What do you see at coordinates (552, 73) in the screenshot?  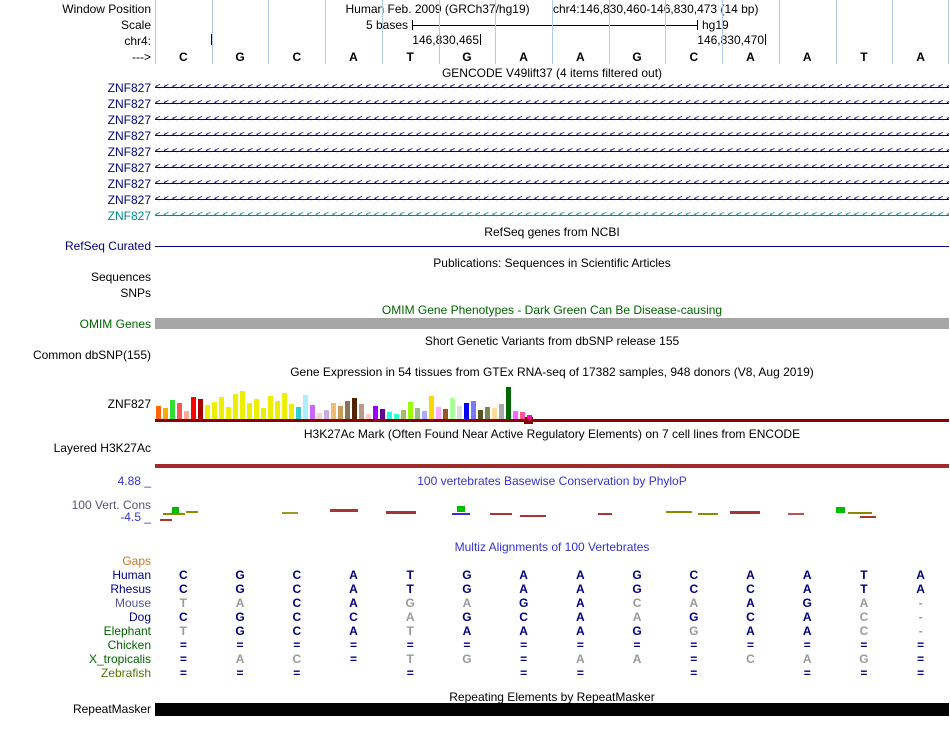 I see `gencode-track-header: GENCODE V49lift37 (4 items filtered out)` at bounding box center [552, 73].